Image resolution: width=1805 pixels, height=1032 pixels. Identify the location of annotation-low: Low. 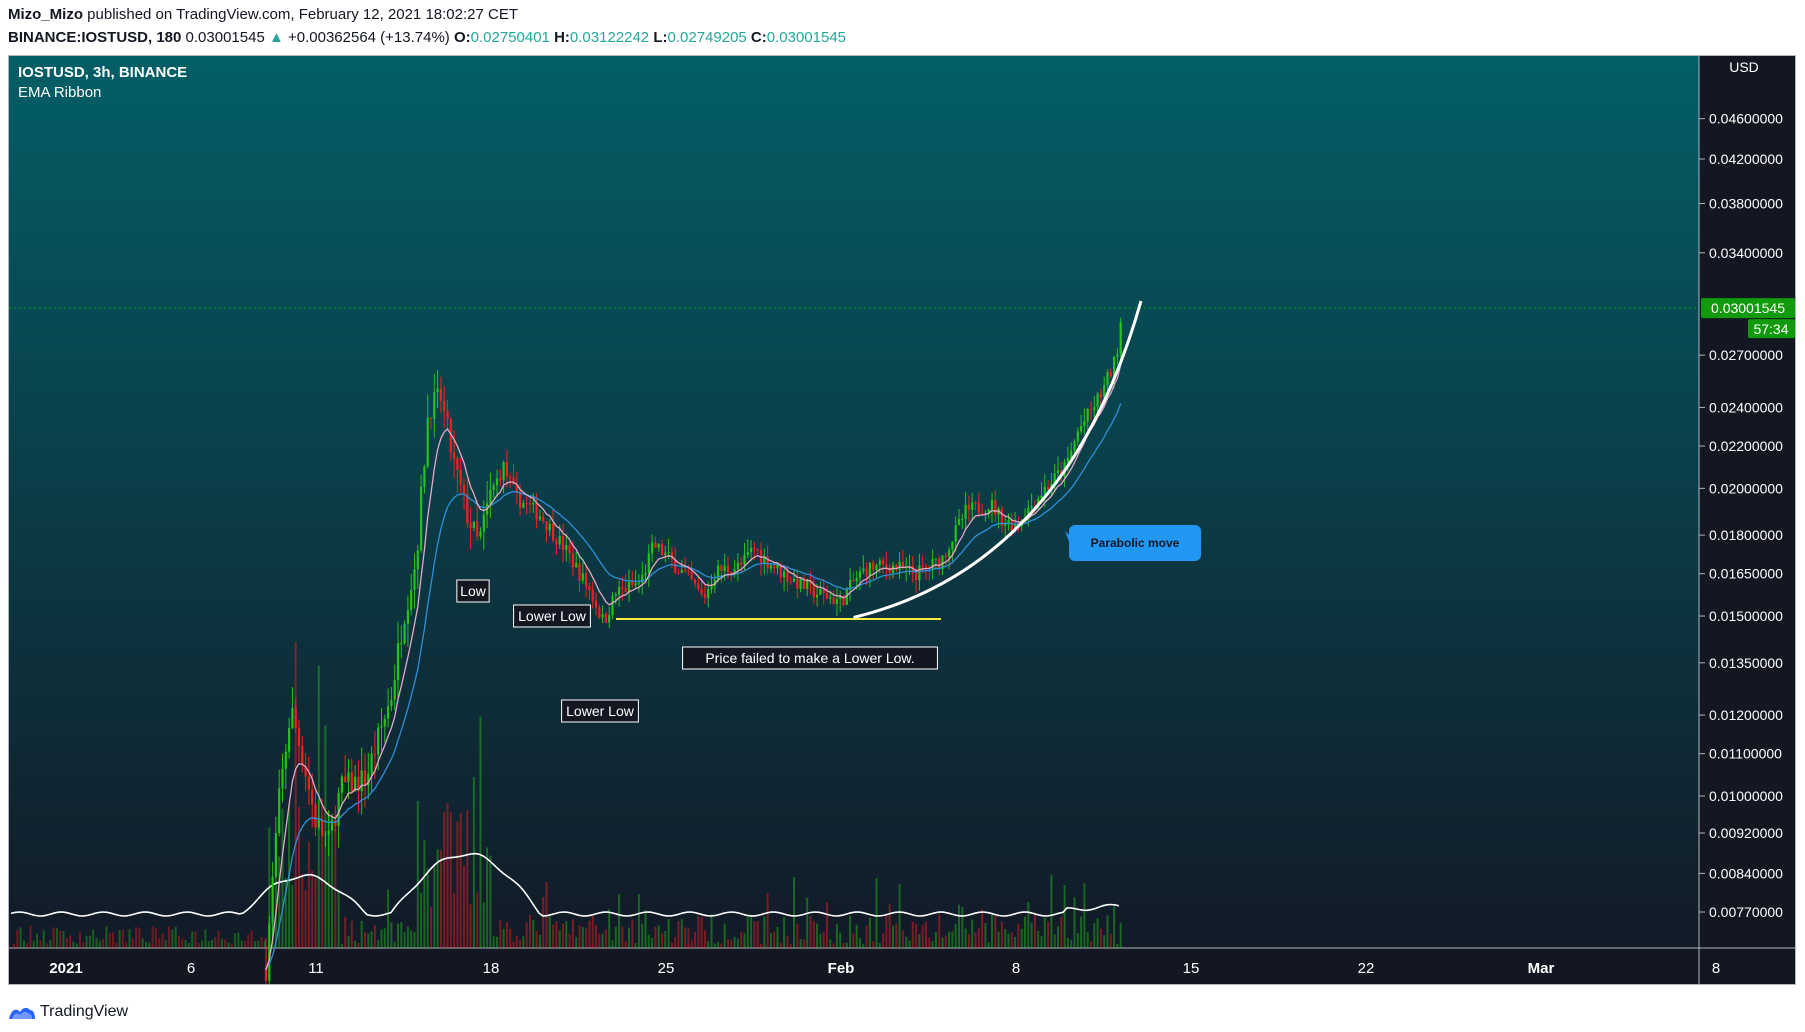
(473, 591).